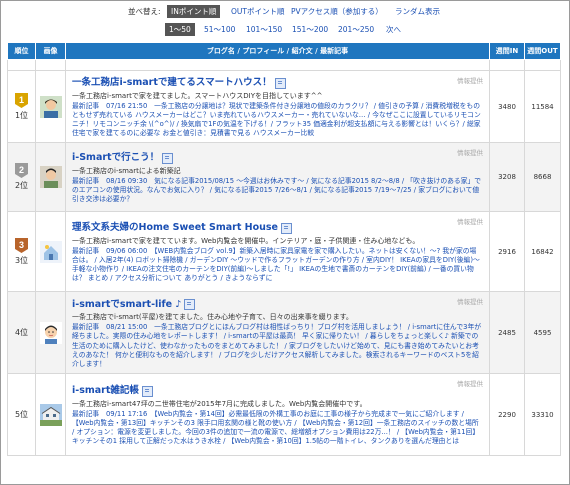 Image resolution: width=570 pixels, height=485 pixels. What do you see at coordinates (21, 115) in the screenshot?
I see `rank-label: 1位` at bounding box center [21, 115].